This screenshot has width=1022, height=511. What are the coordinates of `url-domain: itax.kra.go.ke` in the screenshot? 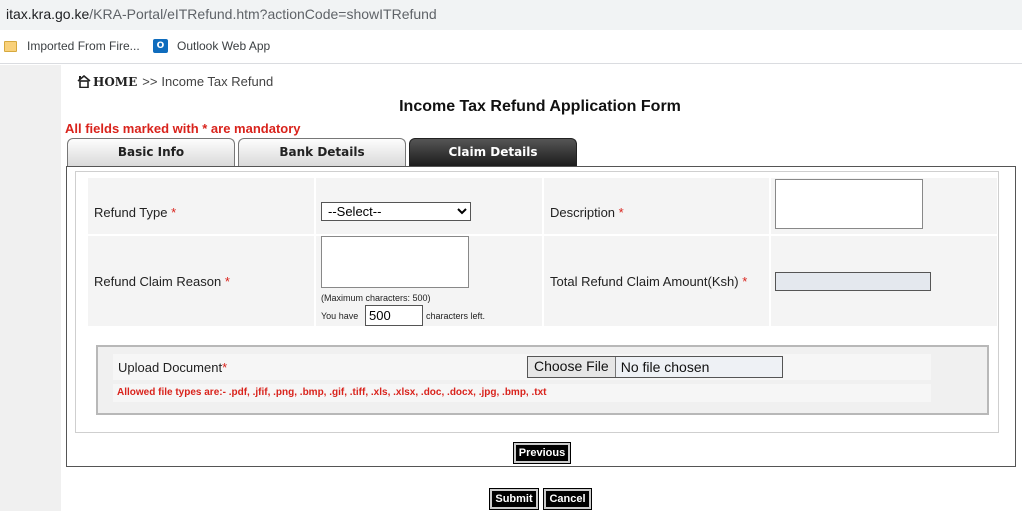 It's located at (48, 14).